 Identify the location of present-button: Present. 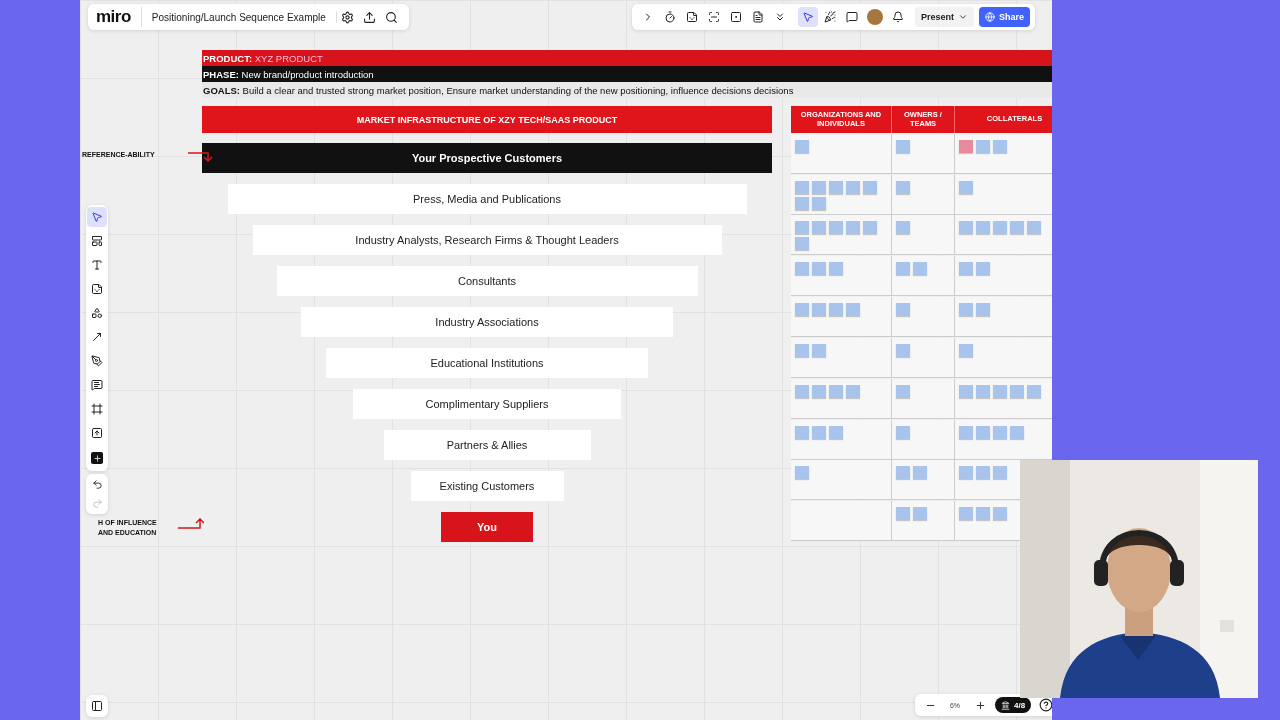
(945, 17).